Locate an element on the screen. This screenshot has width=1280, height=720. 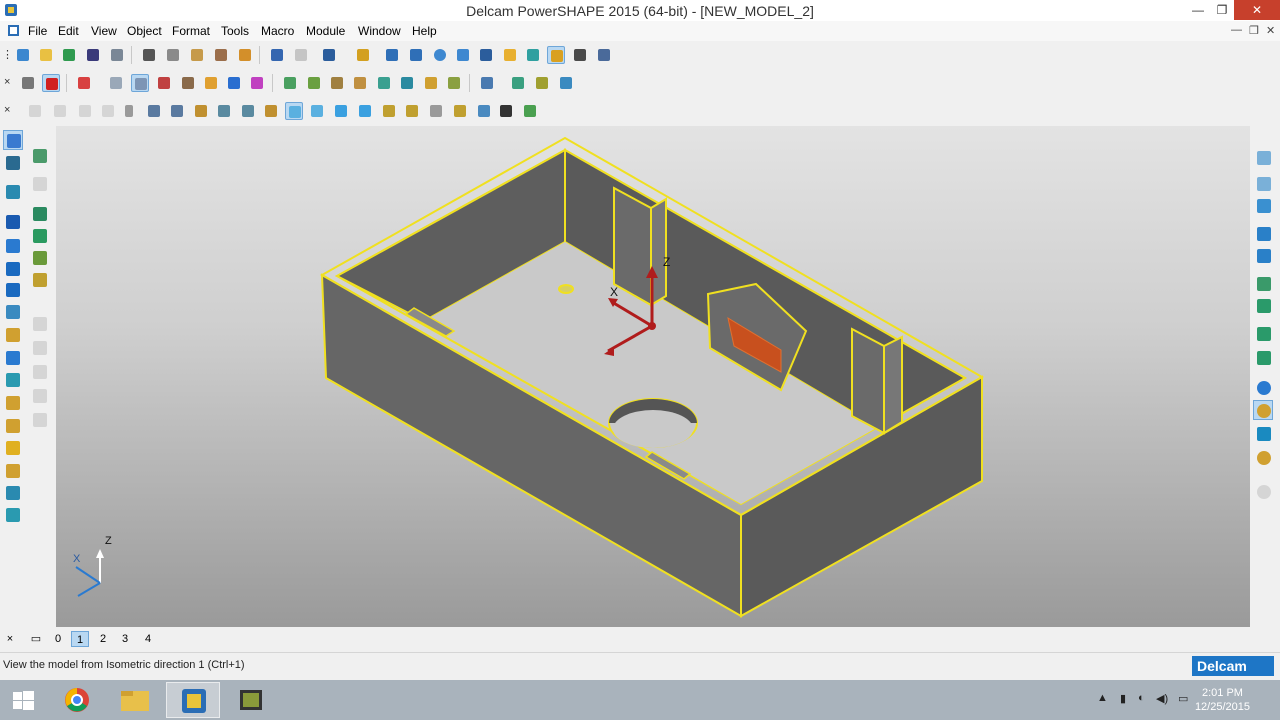
shaded-wire-button is located at coordinates (140, 83).